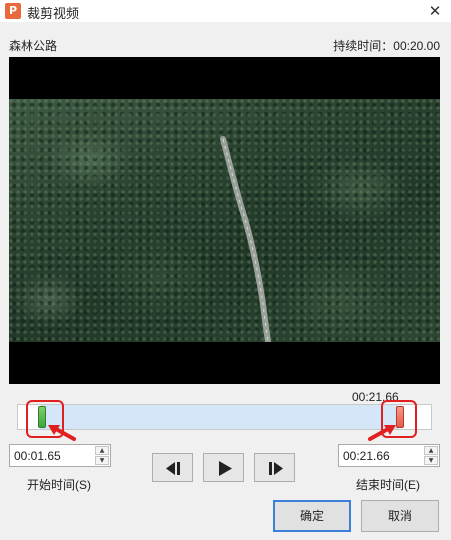  What do you see at coordinates (102, 450) in the screenshot?
I see `start-time-up-button: ▲` at bounding box center [102, 450].